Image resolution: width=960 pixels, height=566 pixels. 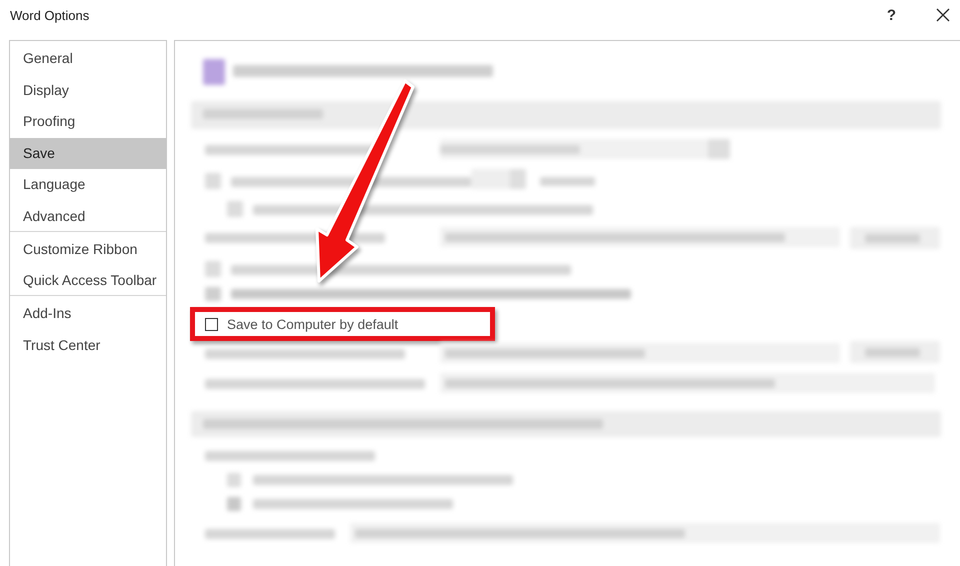 What do you see at coordinates (88, 153) in the screenshot?
I see `sidebar-item: Save` at bounding box center [88, 153].